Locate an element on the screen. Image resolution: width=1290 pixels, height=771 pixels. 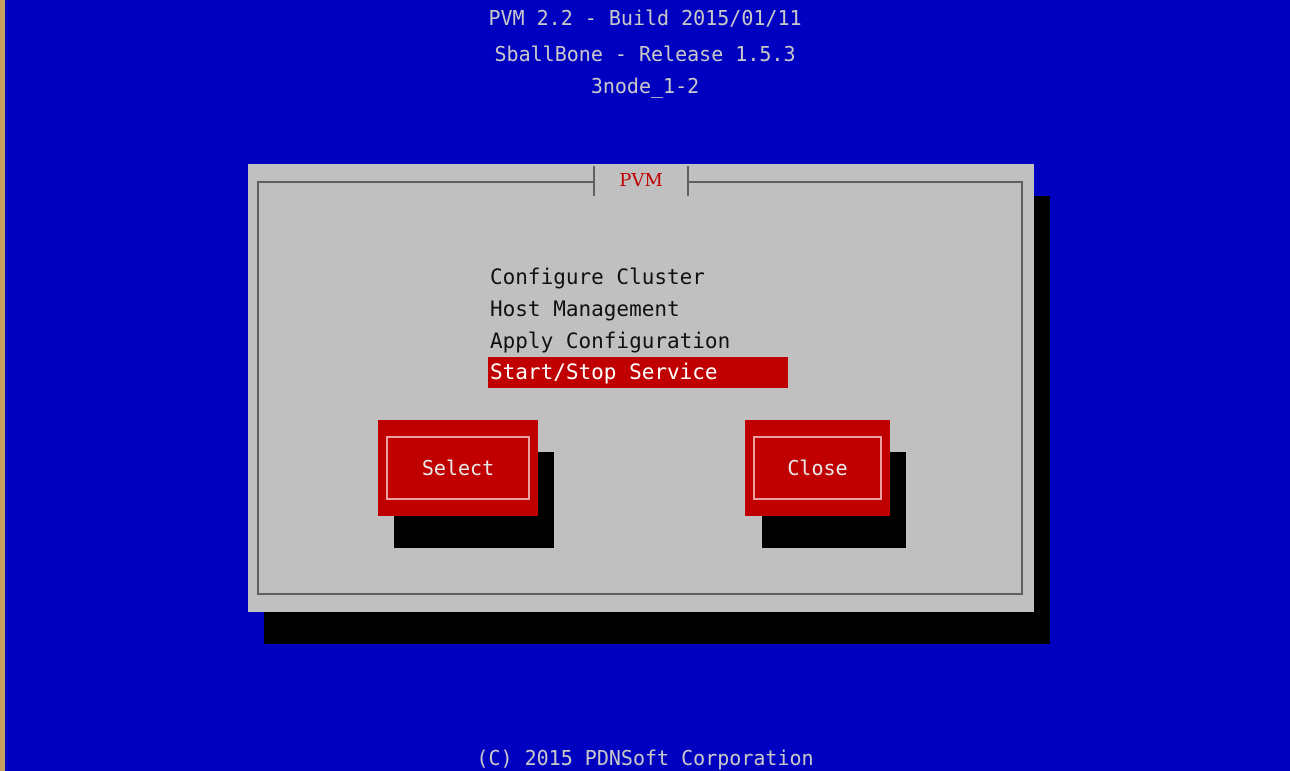
select-button-label: Select is located at coordinates (458, 468).